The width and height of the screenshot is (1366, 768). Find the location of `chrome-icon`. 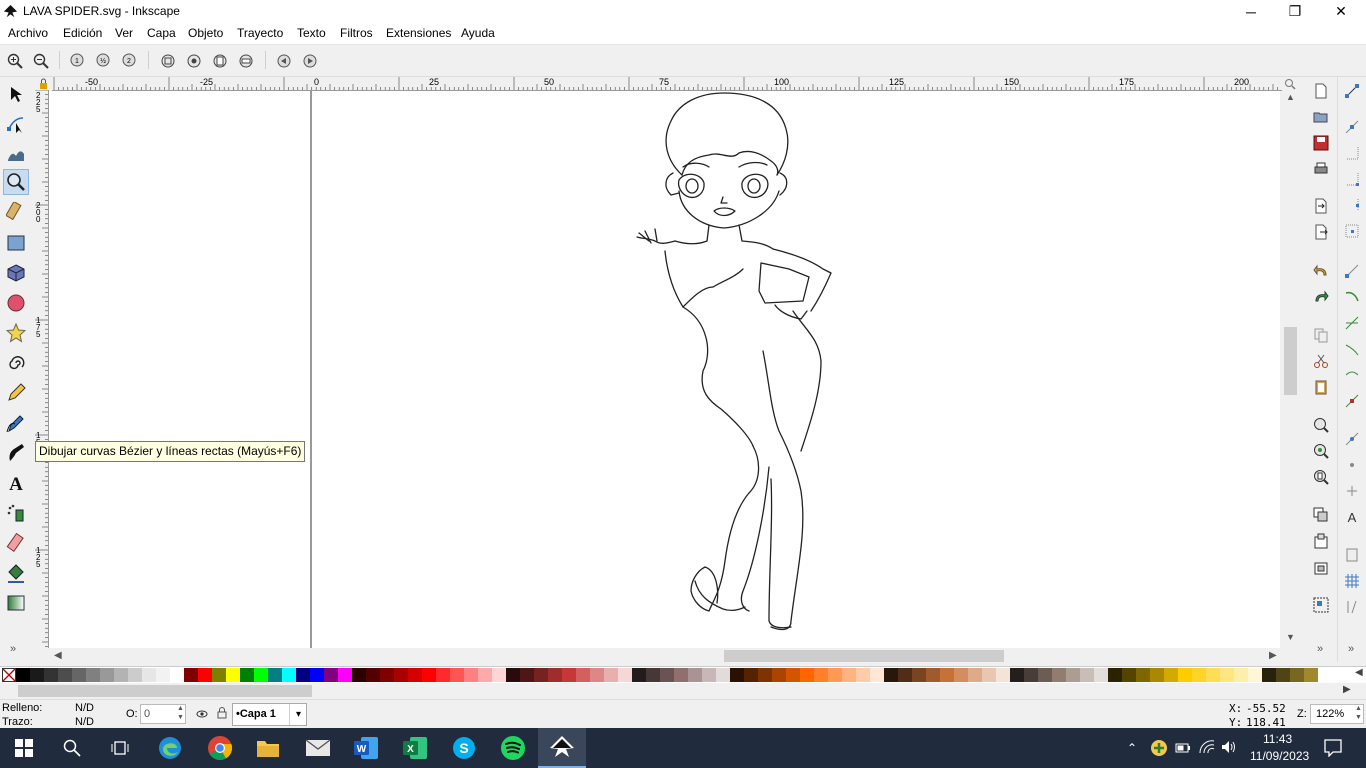

chrome-icon is located at coordinates (220, 748).